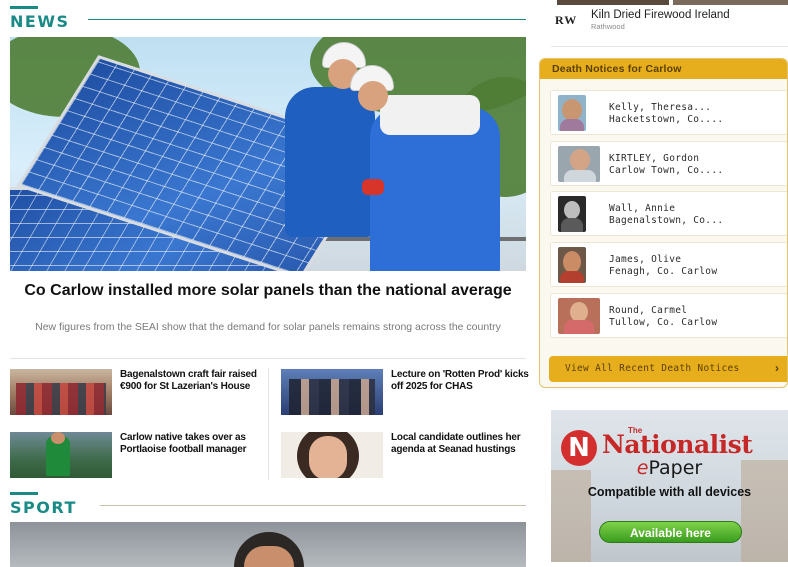  What do you see at coordinates (675, 468) in the screenshot?
I see `epaper-word: Paper` at bounding box center [675, 468].